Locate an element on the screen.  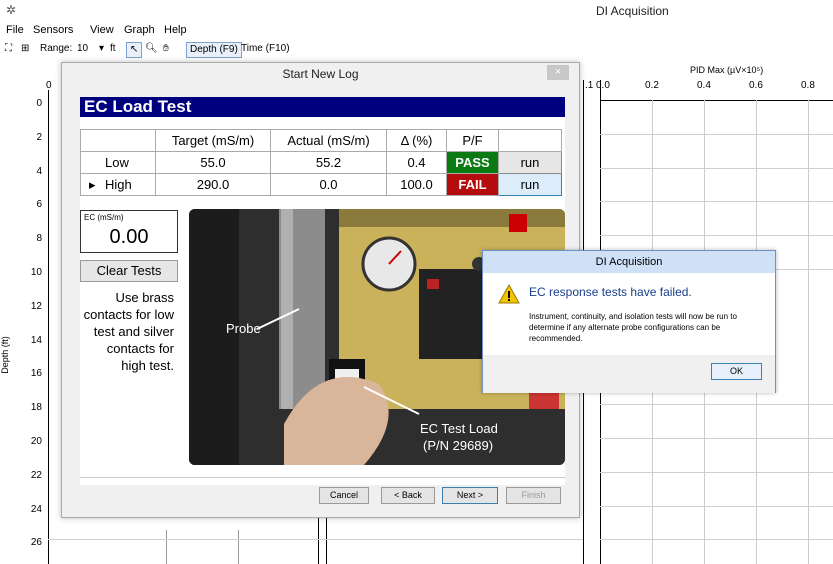
menu-view: View is located at coordinates (102, 30).